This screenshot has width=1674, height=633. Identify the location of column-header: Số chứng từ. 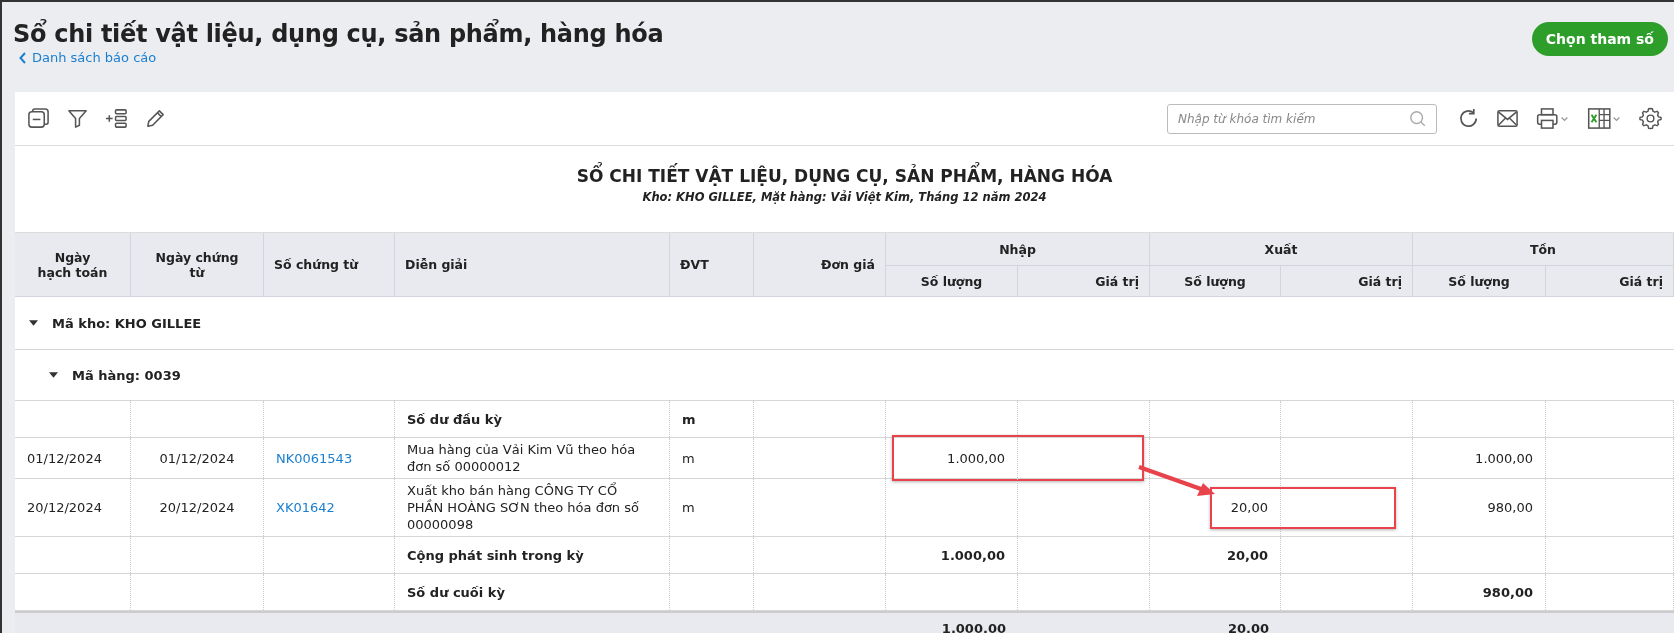
(329, 265).